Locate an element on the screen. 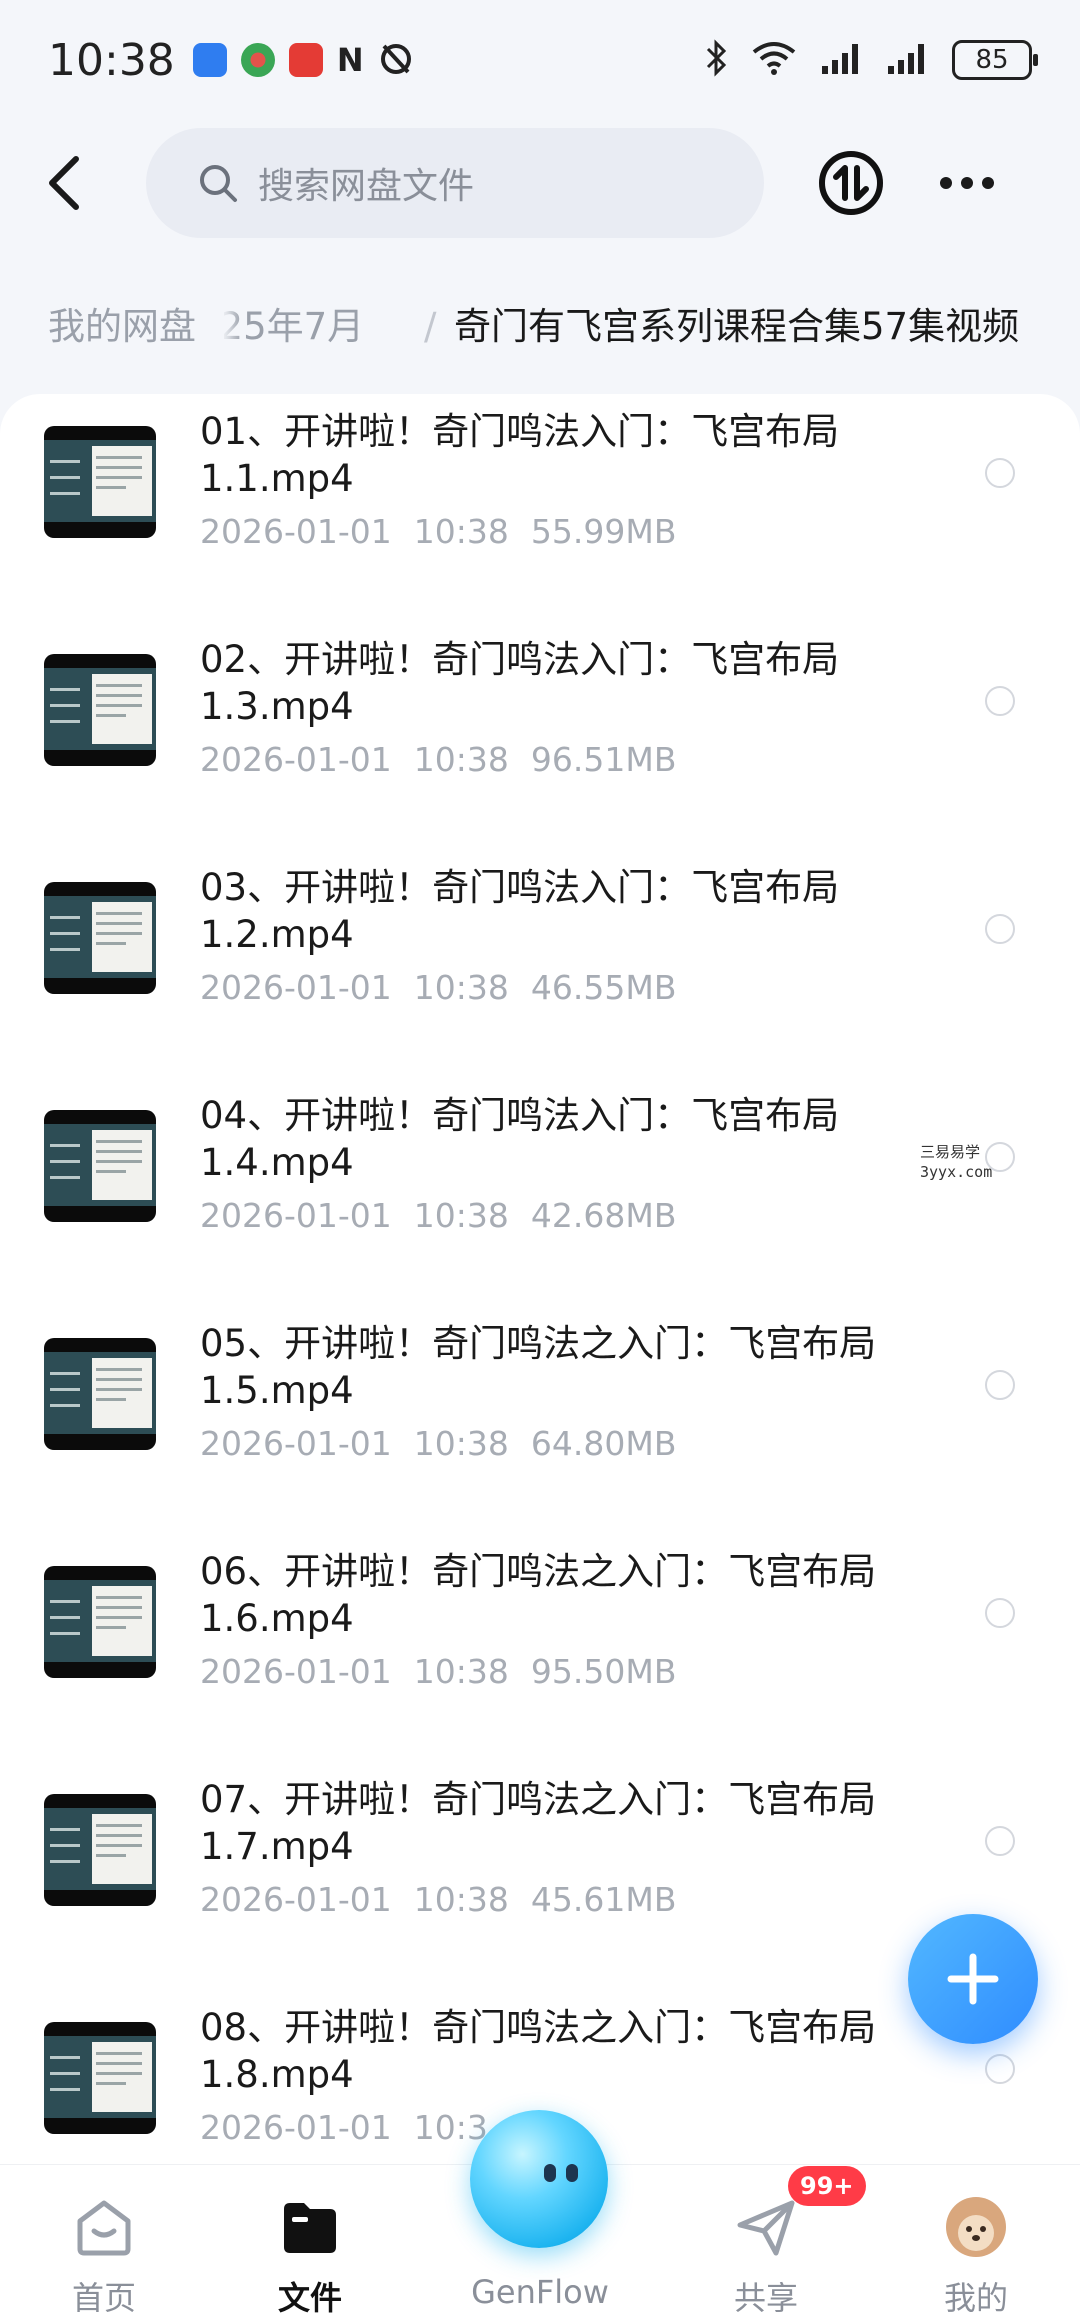  transfer-button is located at coordinates (851, 183).